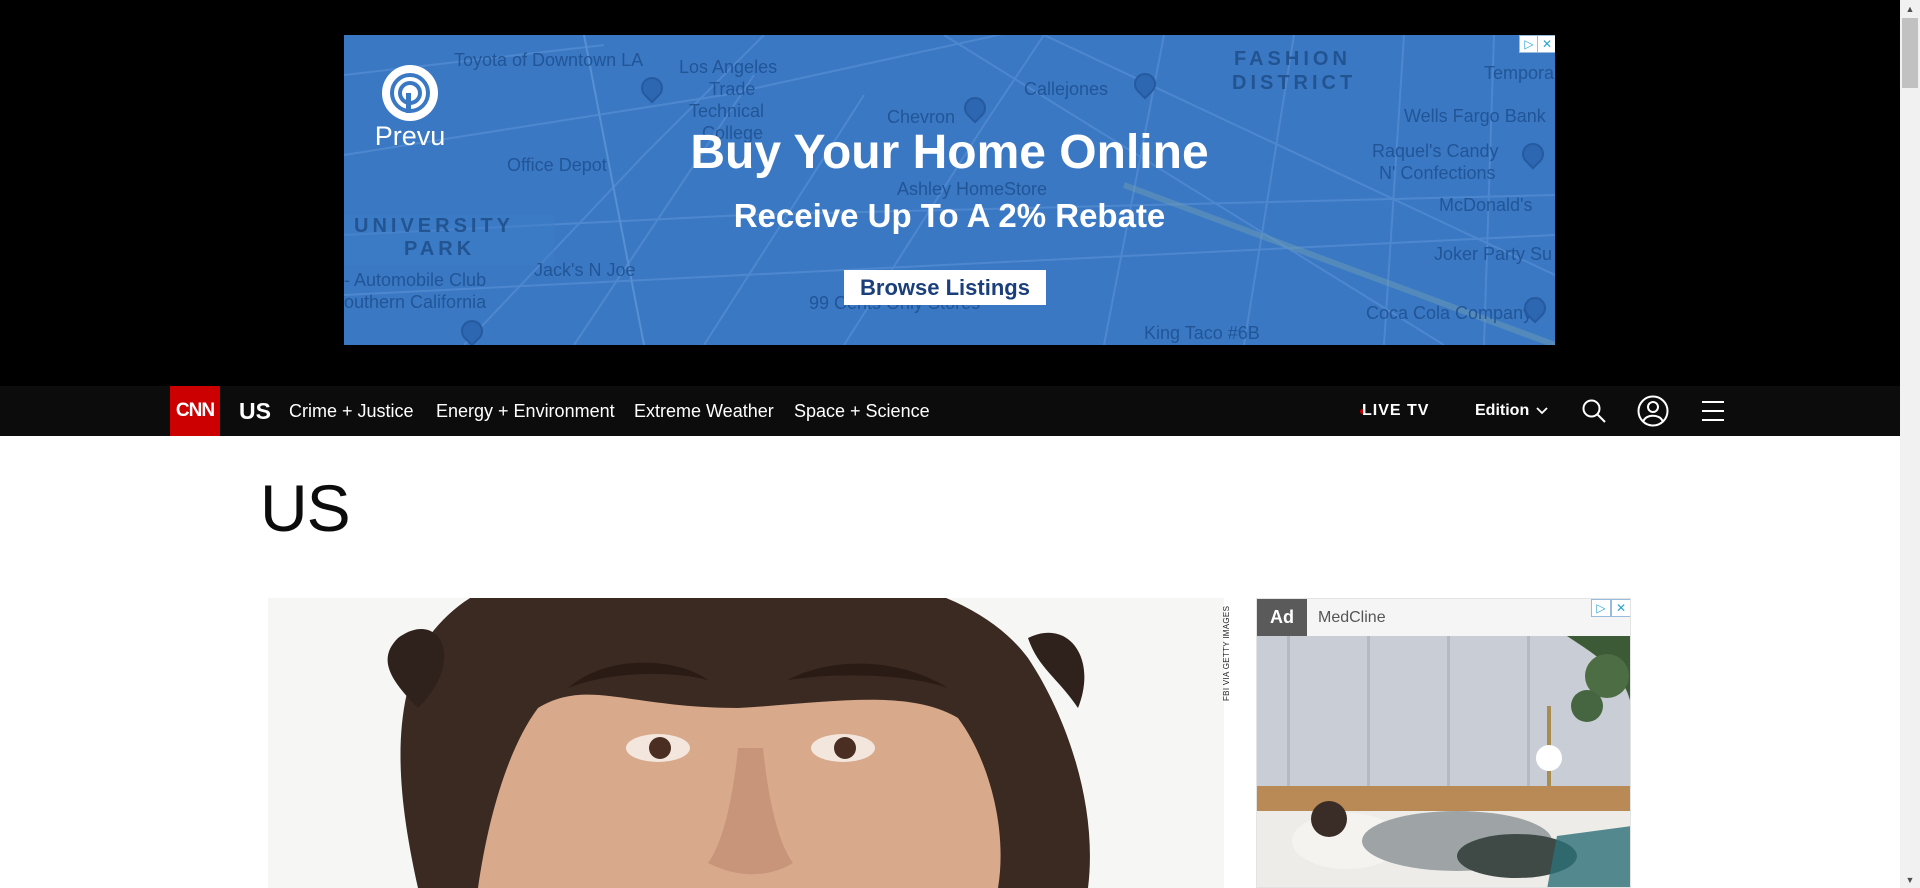 This screenshot has width=1920, height=888. What do you see at coordinates (1653, 411) in the screenshot?
I see `user-account-icon` at bounding box center [1653, 411].